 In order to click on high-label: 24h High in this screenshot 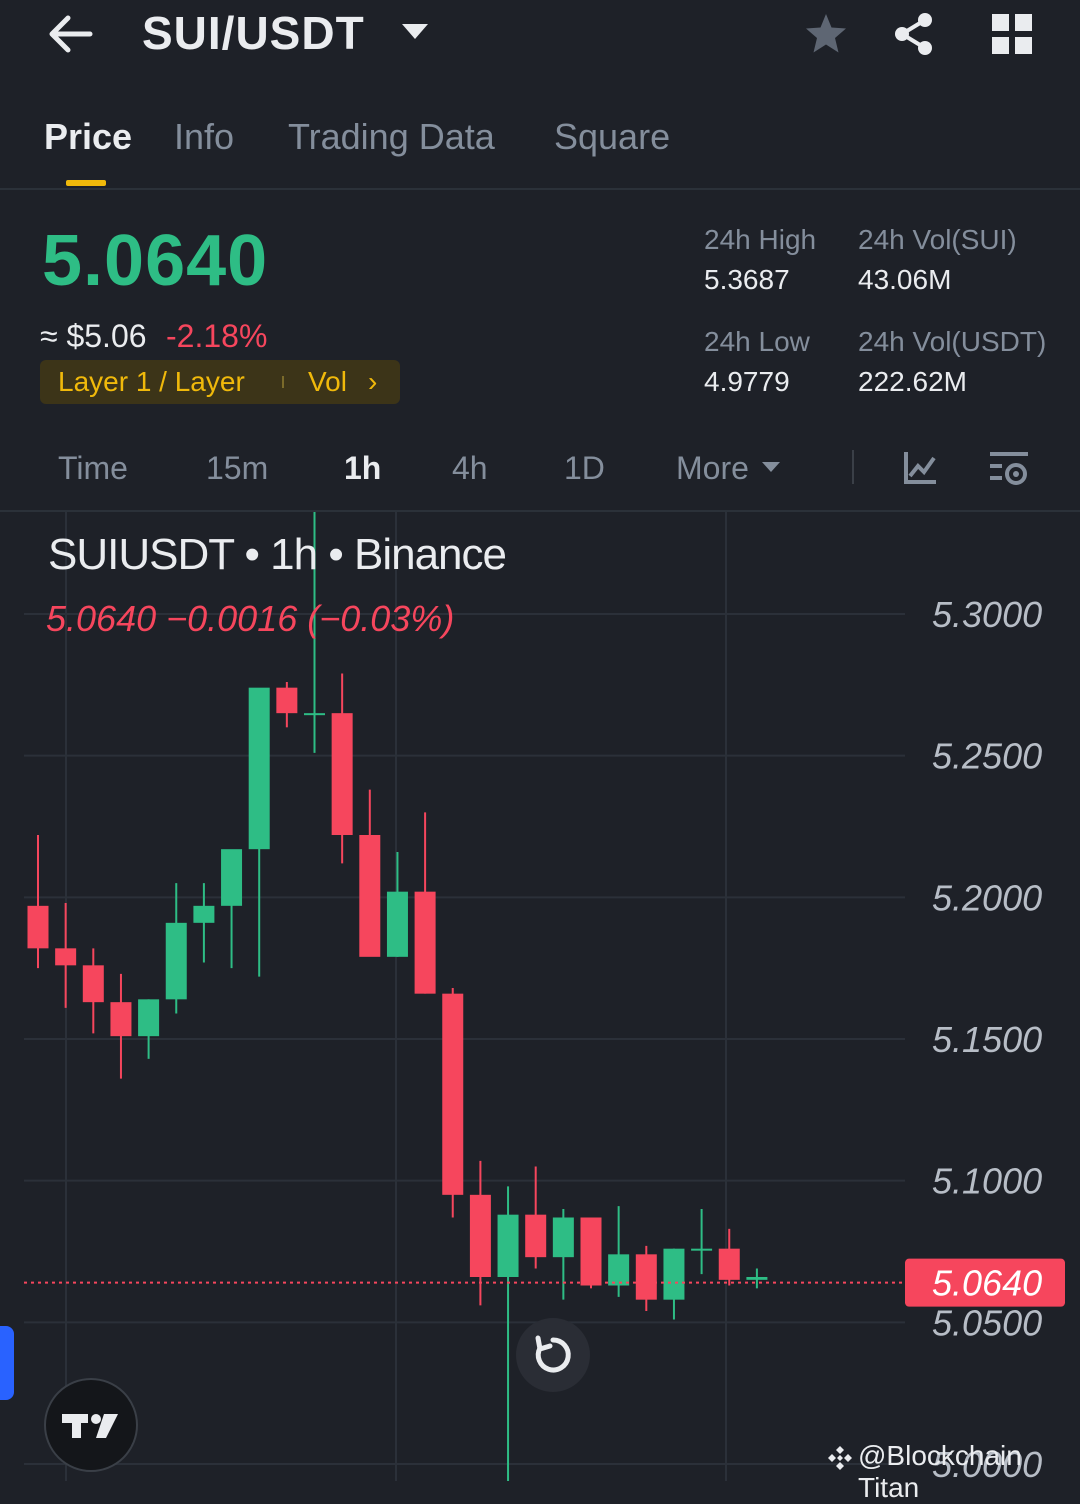, I will do `click(760, 239)`.